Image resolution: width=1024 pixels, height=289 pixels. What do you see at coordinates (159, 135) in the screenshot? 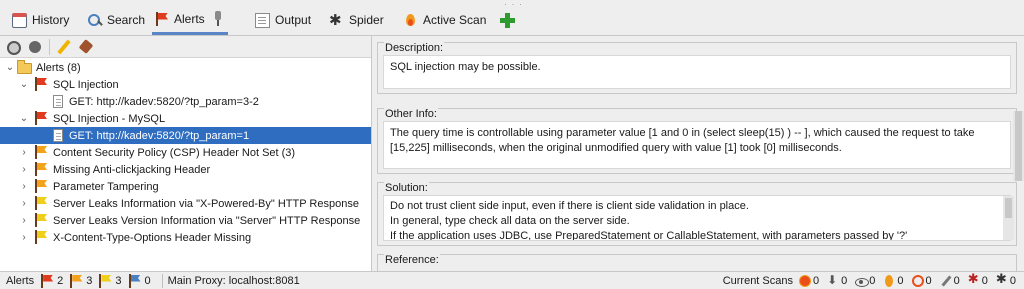
I see `tree-item-label: GET: http://kadev:5820/?tp_param=1` at bounding box center [159, 135].